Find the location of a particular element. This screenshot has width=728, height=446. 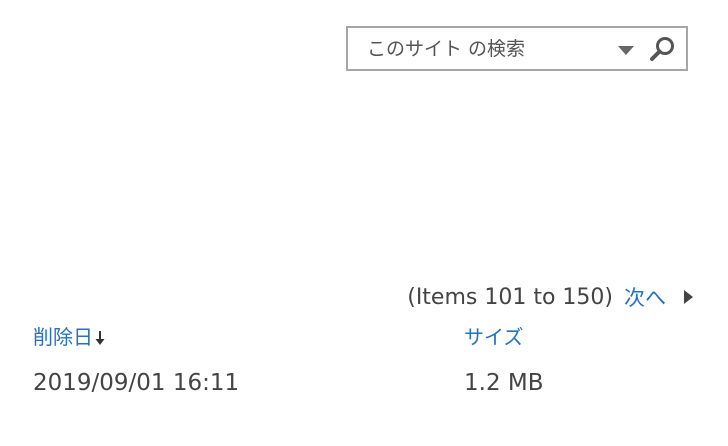

magnifier-icon is located at coordinates (662, 49).